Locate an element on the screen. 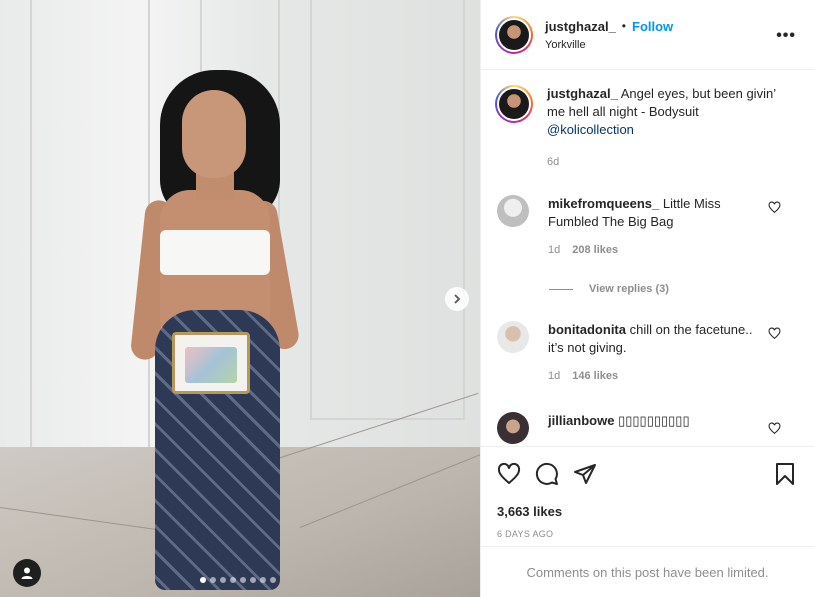 The image size is (814, 597). comment-username: bonitadonita is located at coordinates (587, 329).